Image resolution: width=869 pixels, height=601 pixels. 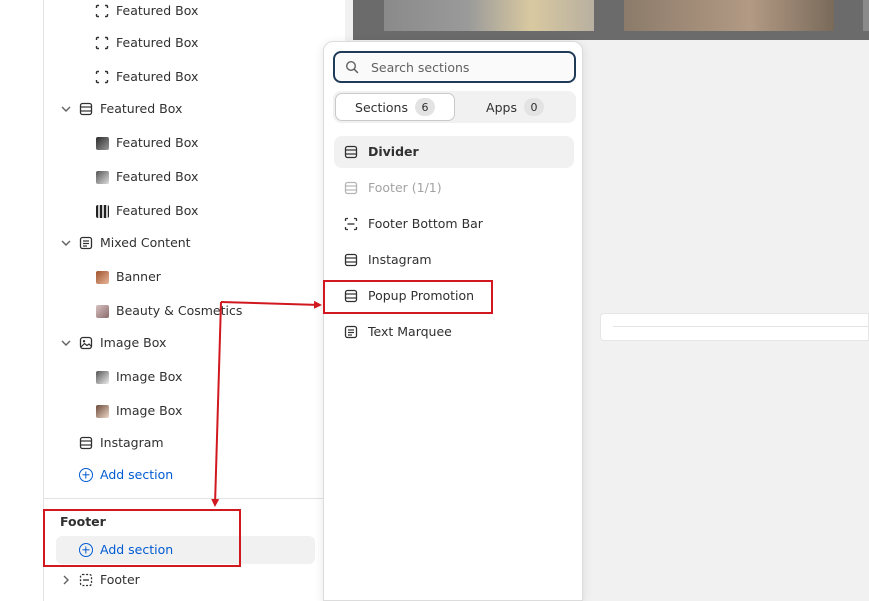 What do you see at coordinates (381, 107) in the screenshot?
I see `tab-label: Sections` at bounding box center [381, 107].